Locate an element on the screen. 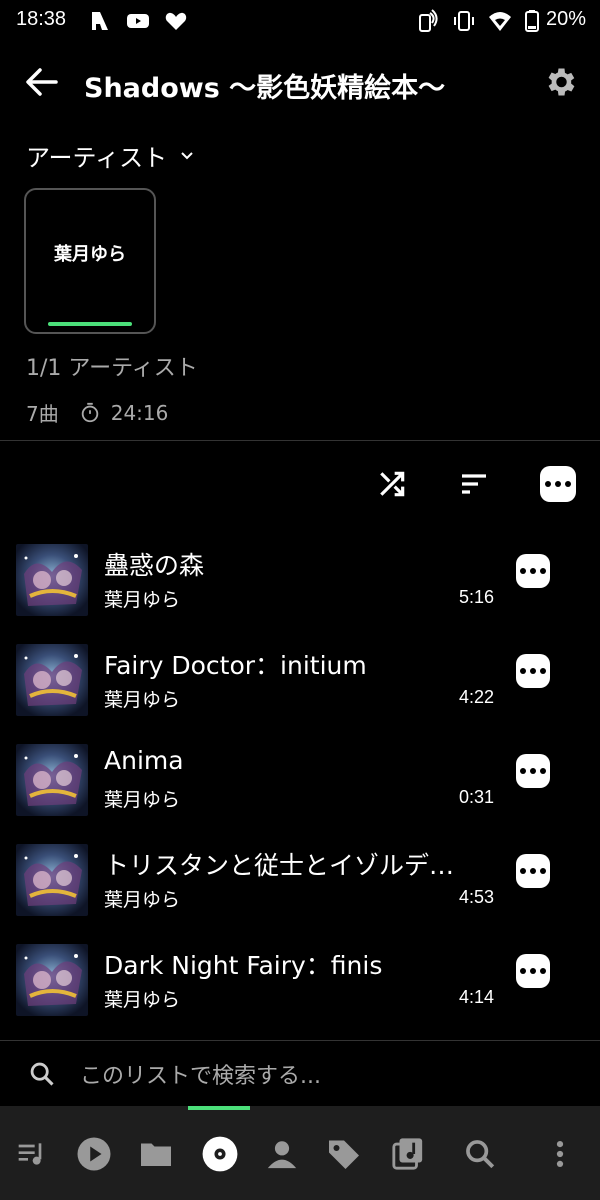 This screenshot has height=1200, width=600. nav-menu is located at coordinates (560, 1154).